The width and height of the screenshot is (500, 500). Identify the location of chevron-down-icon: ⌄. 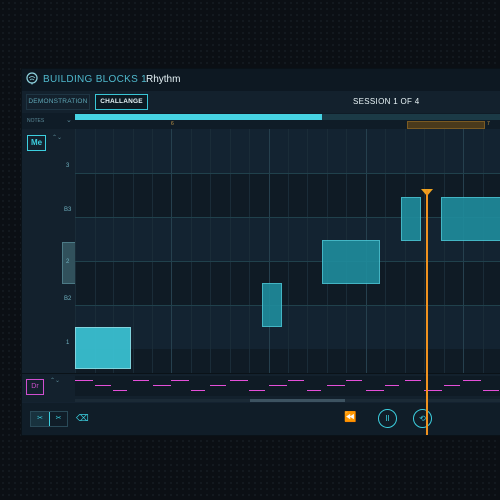
(69, 120).